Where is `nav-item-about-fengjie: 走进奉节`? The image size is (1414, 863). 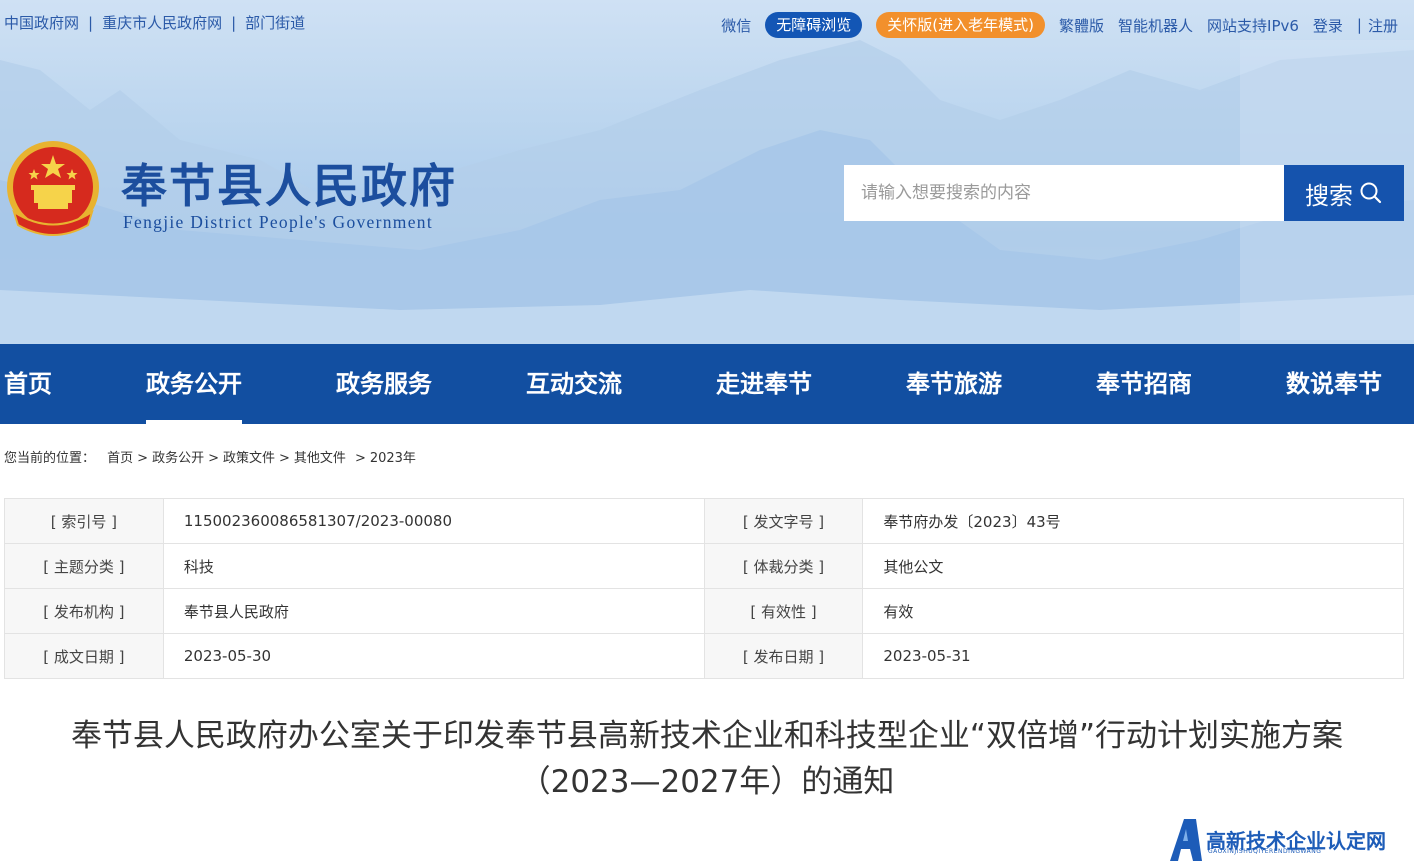 nav-item-about-fengjie: 走进奉节 is located at coordinates (764, 384).